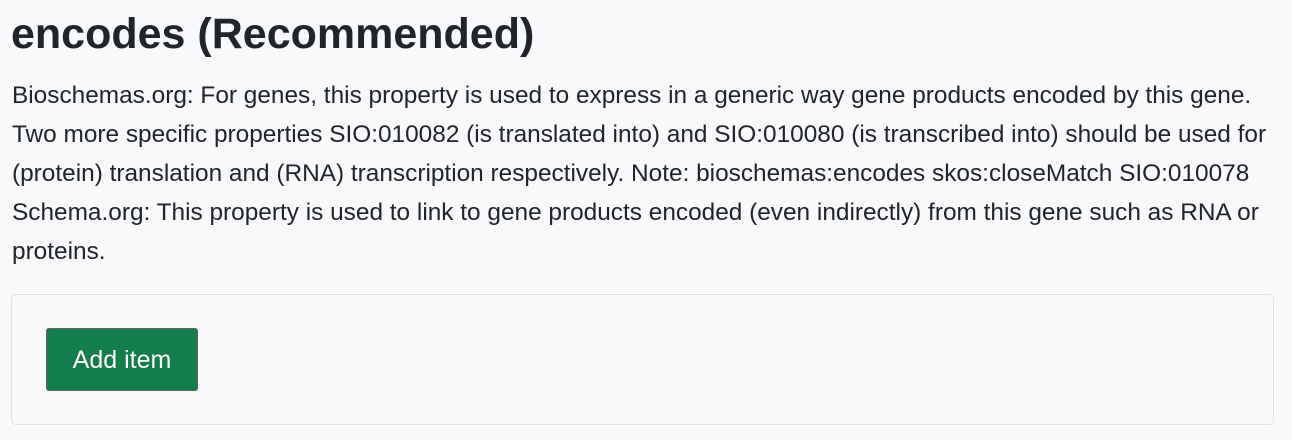  Describe the element at coordinates (122, 359) in the screenshot. I see `add-item-button: Add item` at that location.